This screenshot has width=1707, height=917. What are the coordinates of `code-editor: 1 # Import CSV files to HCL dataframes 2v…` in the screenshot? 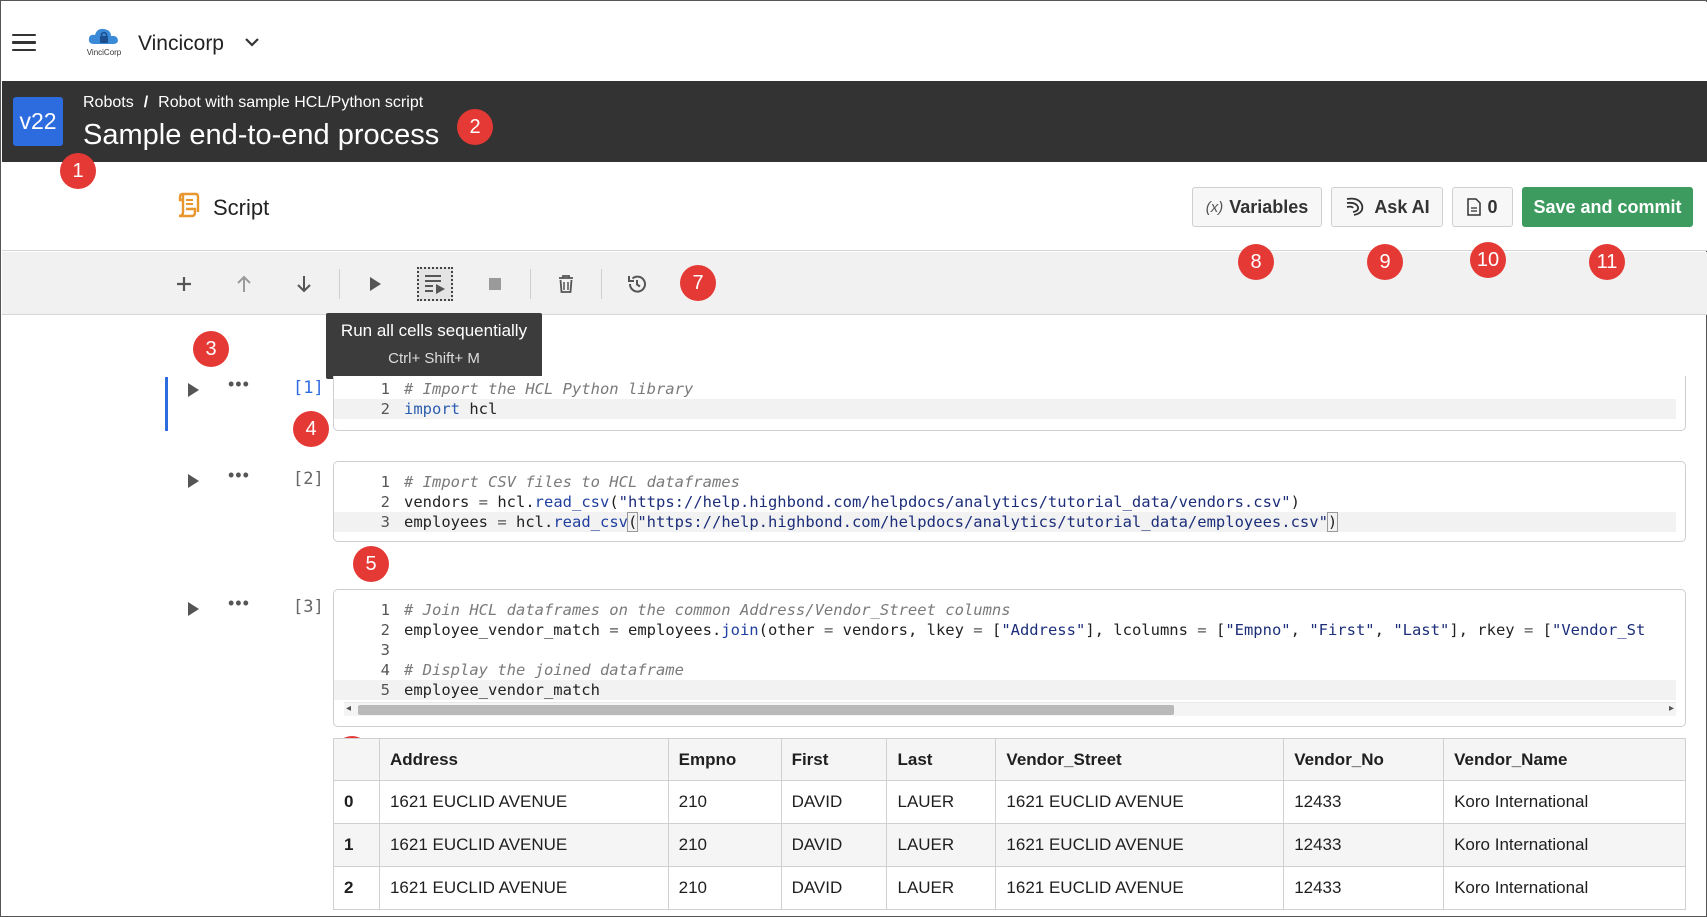 It's located at (1009, 501).